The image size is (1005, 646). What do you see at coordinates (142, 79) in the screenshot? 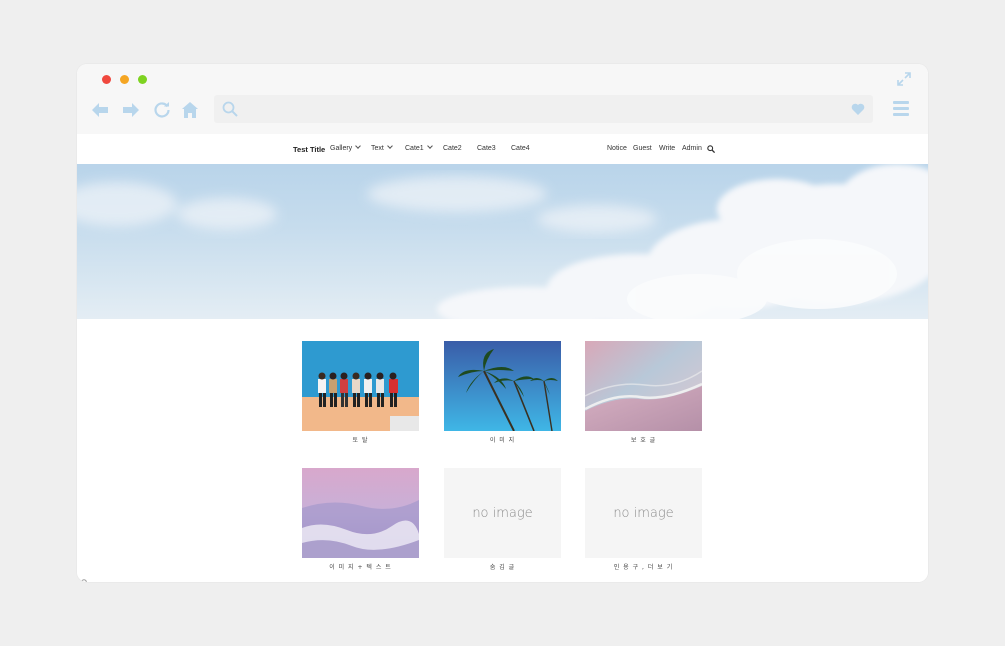
I see `maximize-window-dot` at bounding box center [142, 79].